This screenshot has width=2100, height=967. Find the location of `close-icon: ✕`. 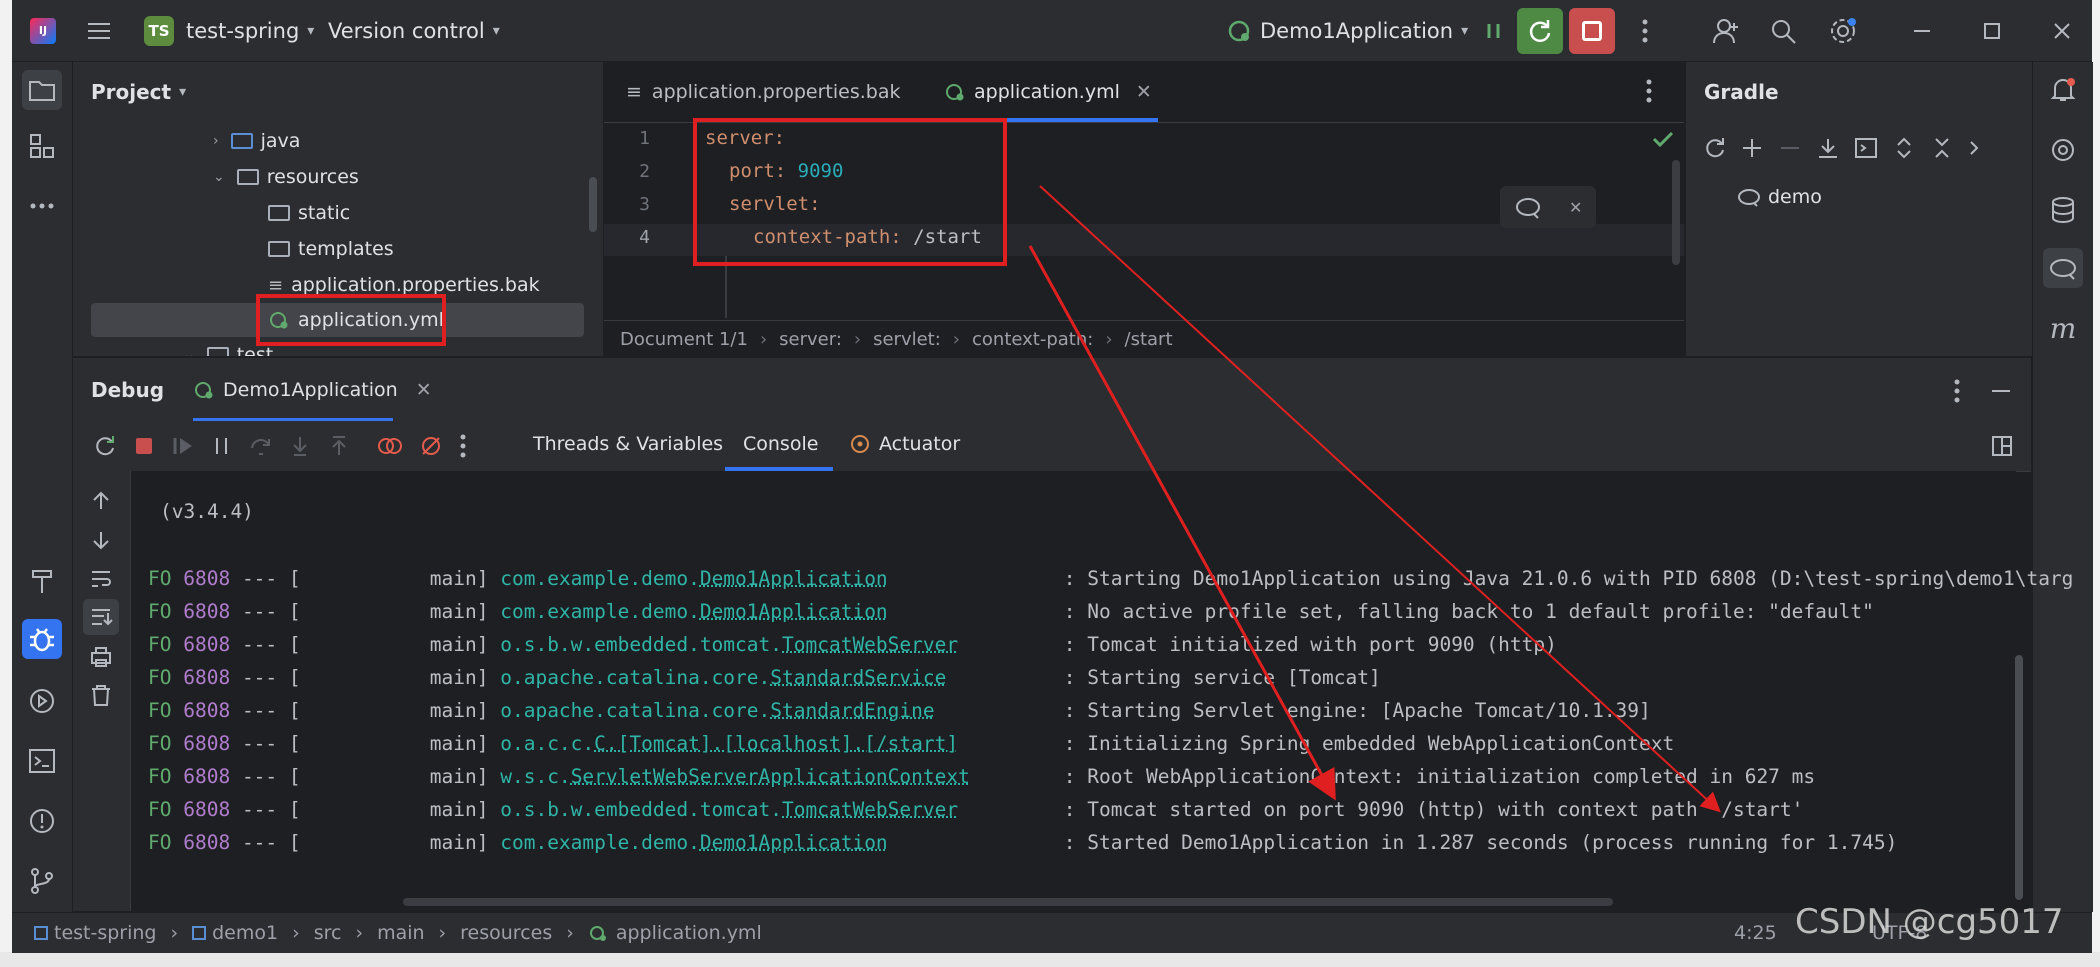

close-icon: ✕ is located at coordinates (1575, 207).